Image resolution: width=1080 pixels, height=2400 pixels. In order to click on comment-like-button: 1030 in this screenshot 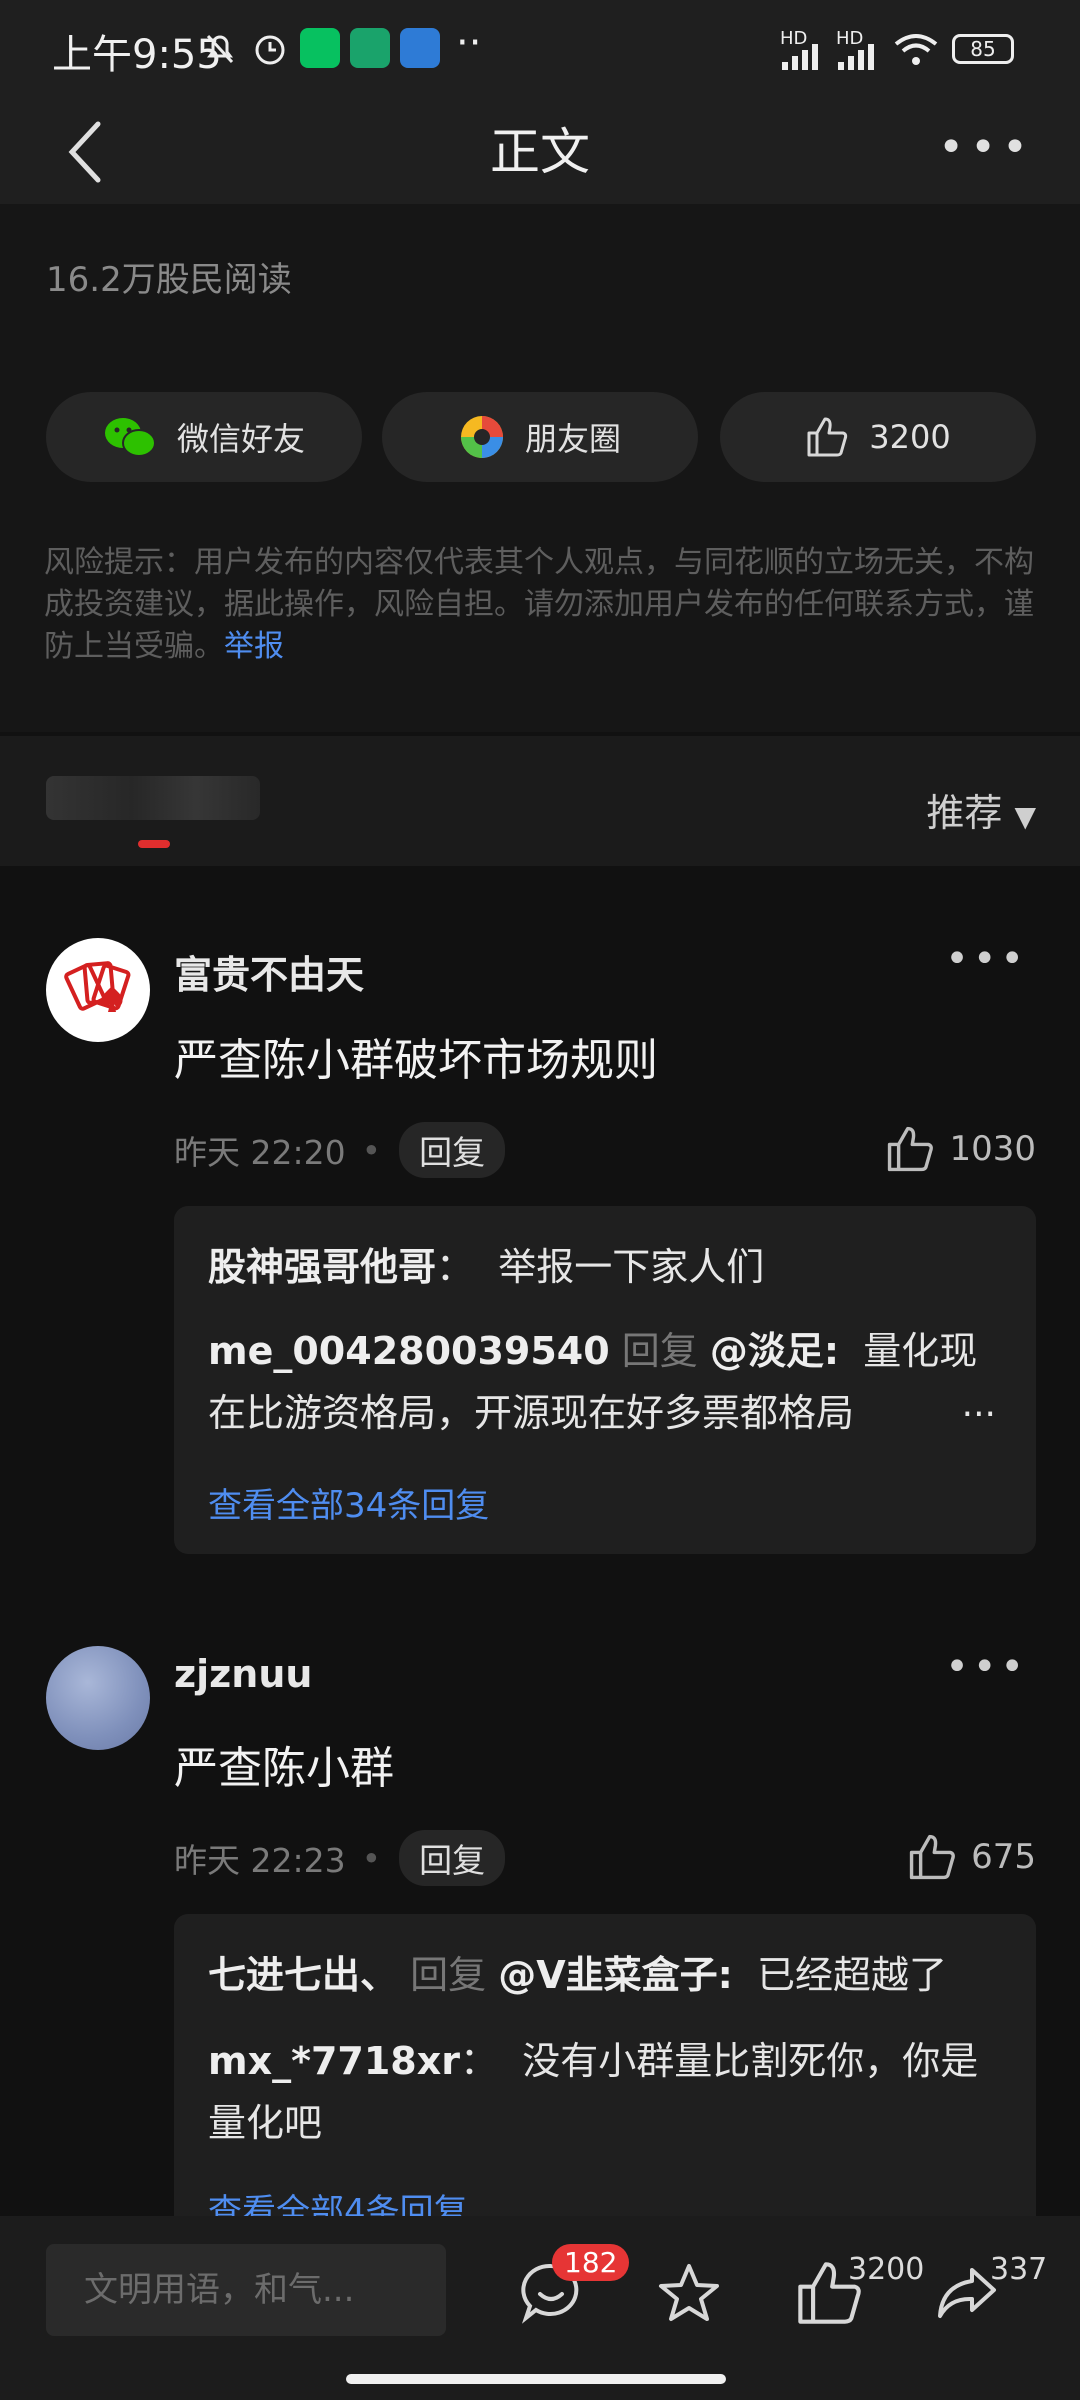, I will do `click(960, 1149)`.